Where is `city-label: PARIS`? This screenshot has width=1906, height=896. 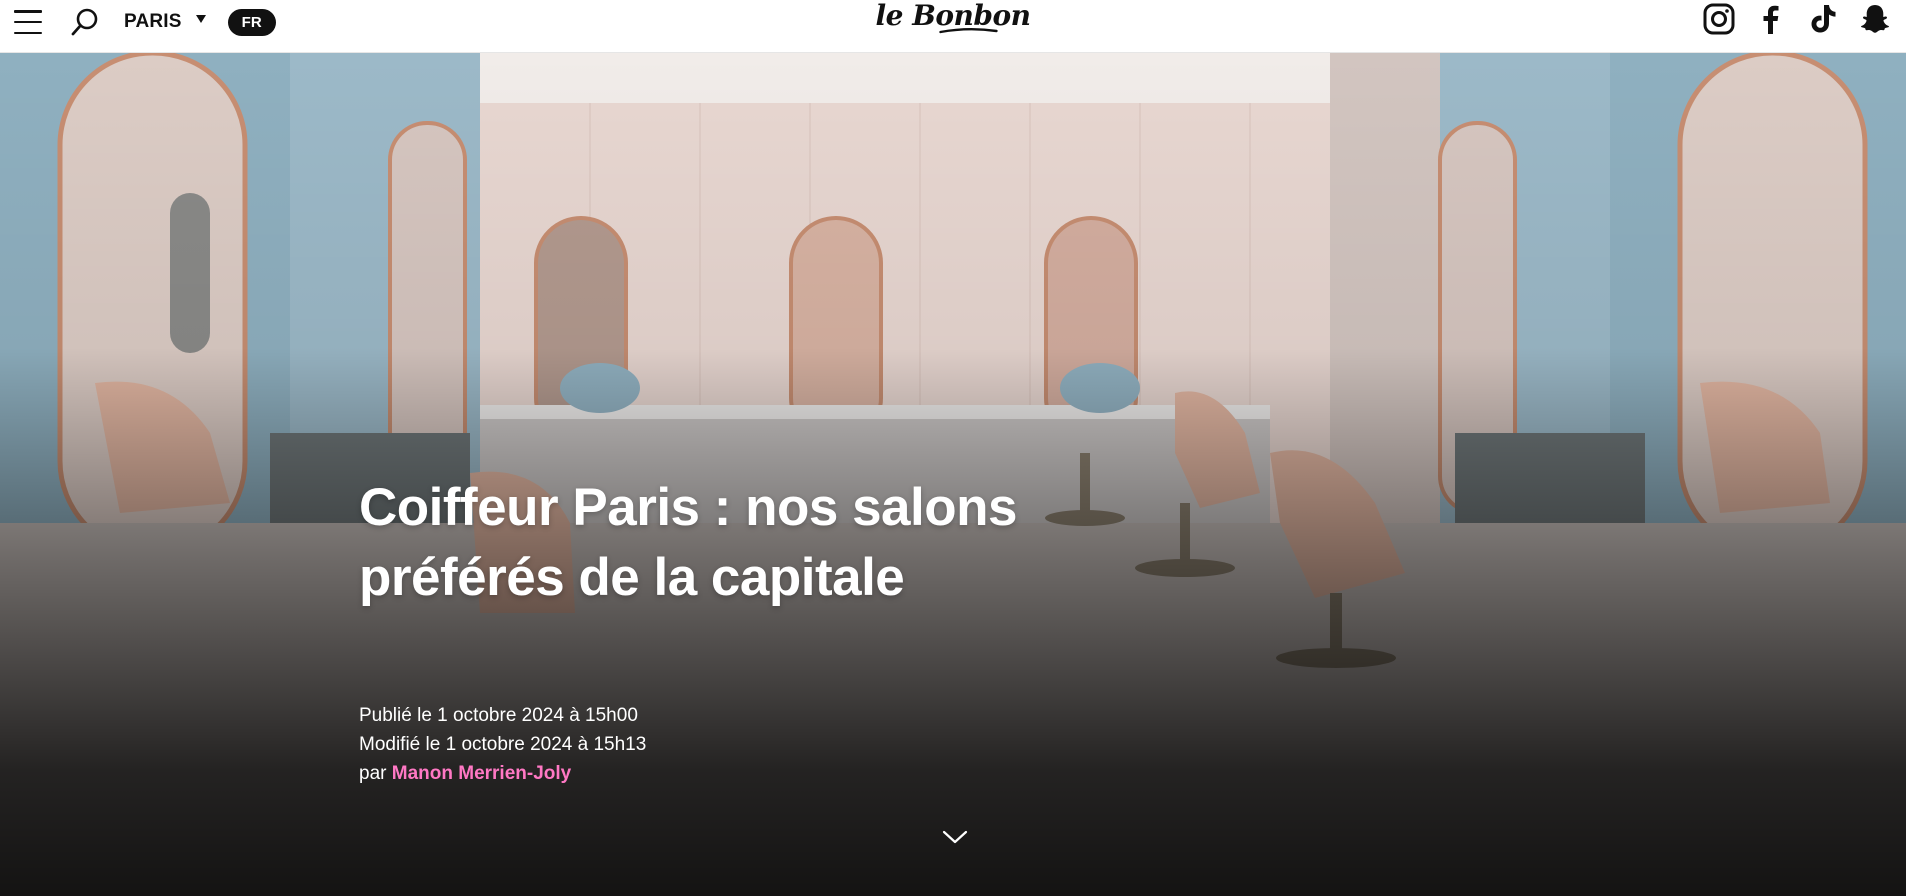
city-label: PARIS is located at coordinates (153, 21).